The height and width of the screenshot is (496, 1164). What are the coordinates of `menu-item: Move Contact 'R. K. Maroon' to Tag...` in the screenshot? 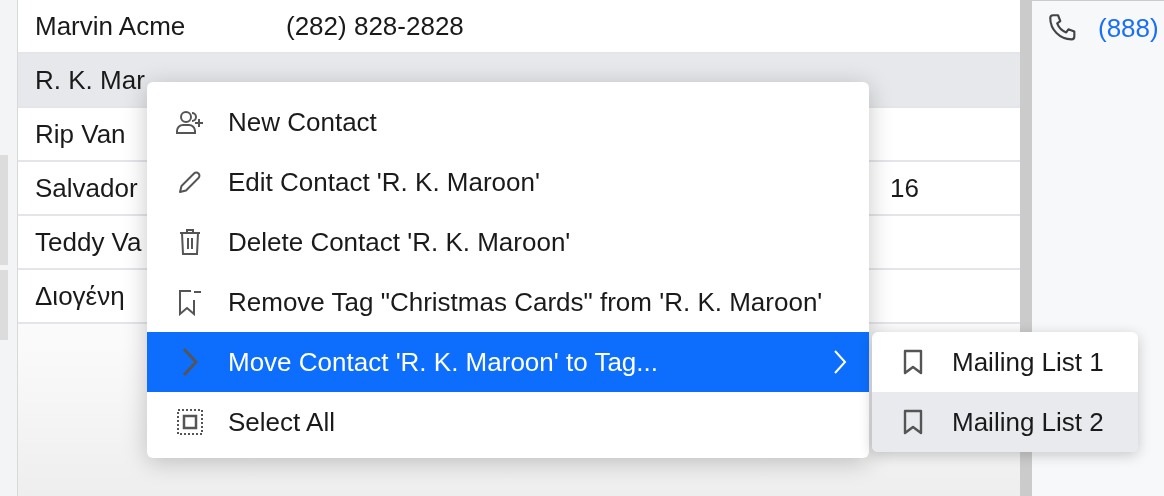 It's located at (508, 362).